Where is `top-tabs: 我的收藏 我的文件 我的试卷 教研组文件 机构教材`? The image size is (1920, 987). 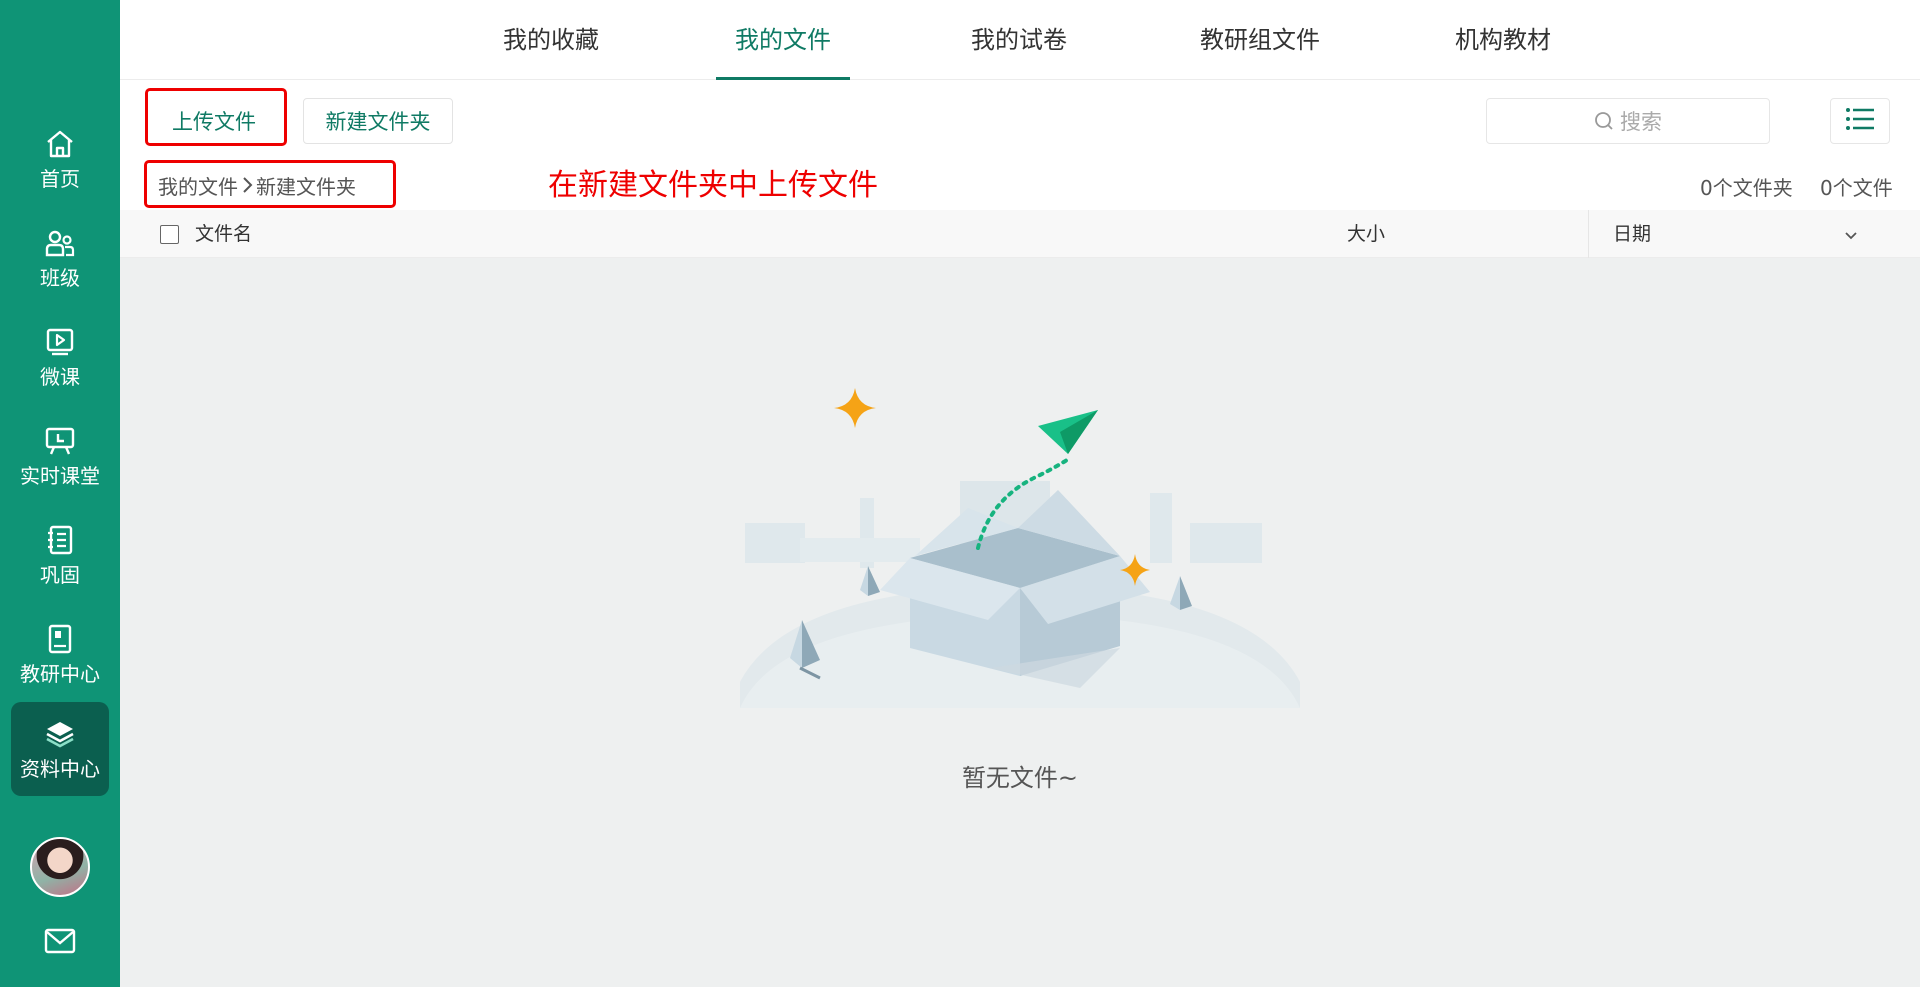 top-tabs: 我的收藏 我的文件 我的试卷 教研组文件 机构教材 is located at coordinates (1020, 40).